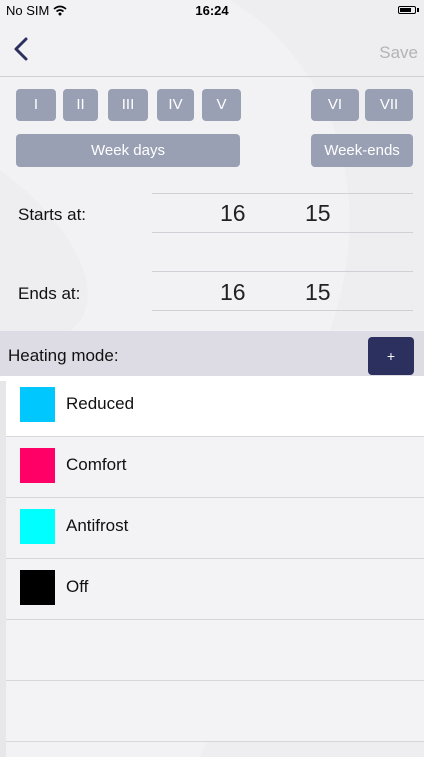 Image resolution: width=424 pixels, height=757 pixels. Describe the element at coordinates (318, 213) in the screenshot. I see `starts-minute-picker: 15` at that location.